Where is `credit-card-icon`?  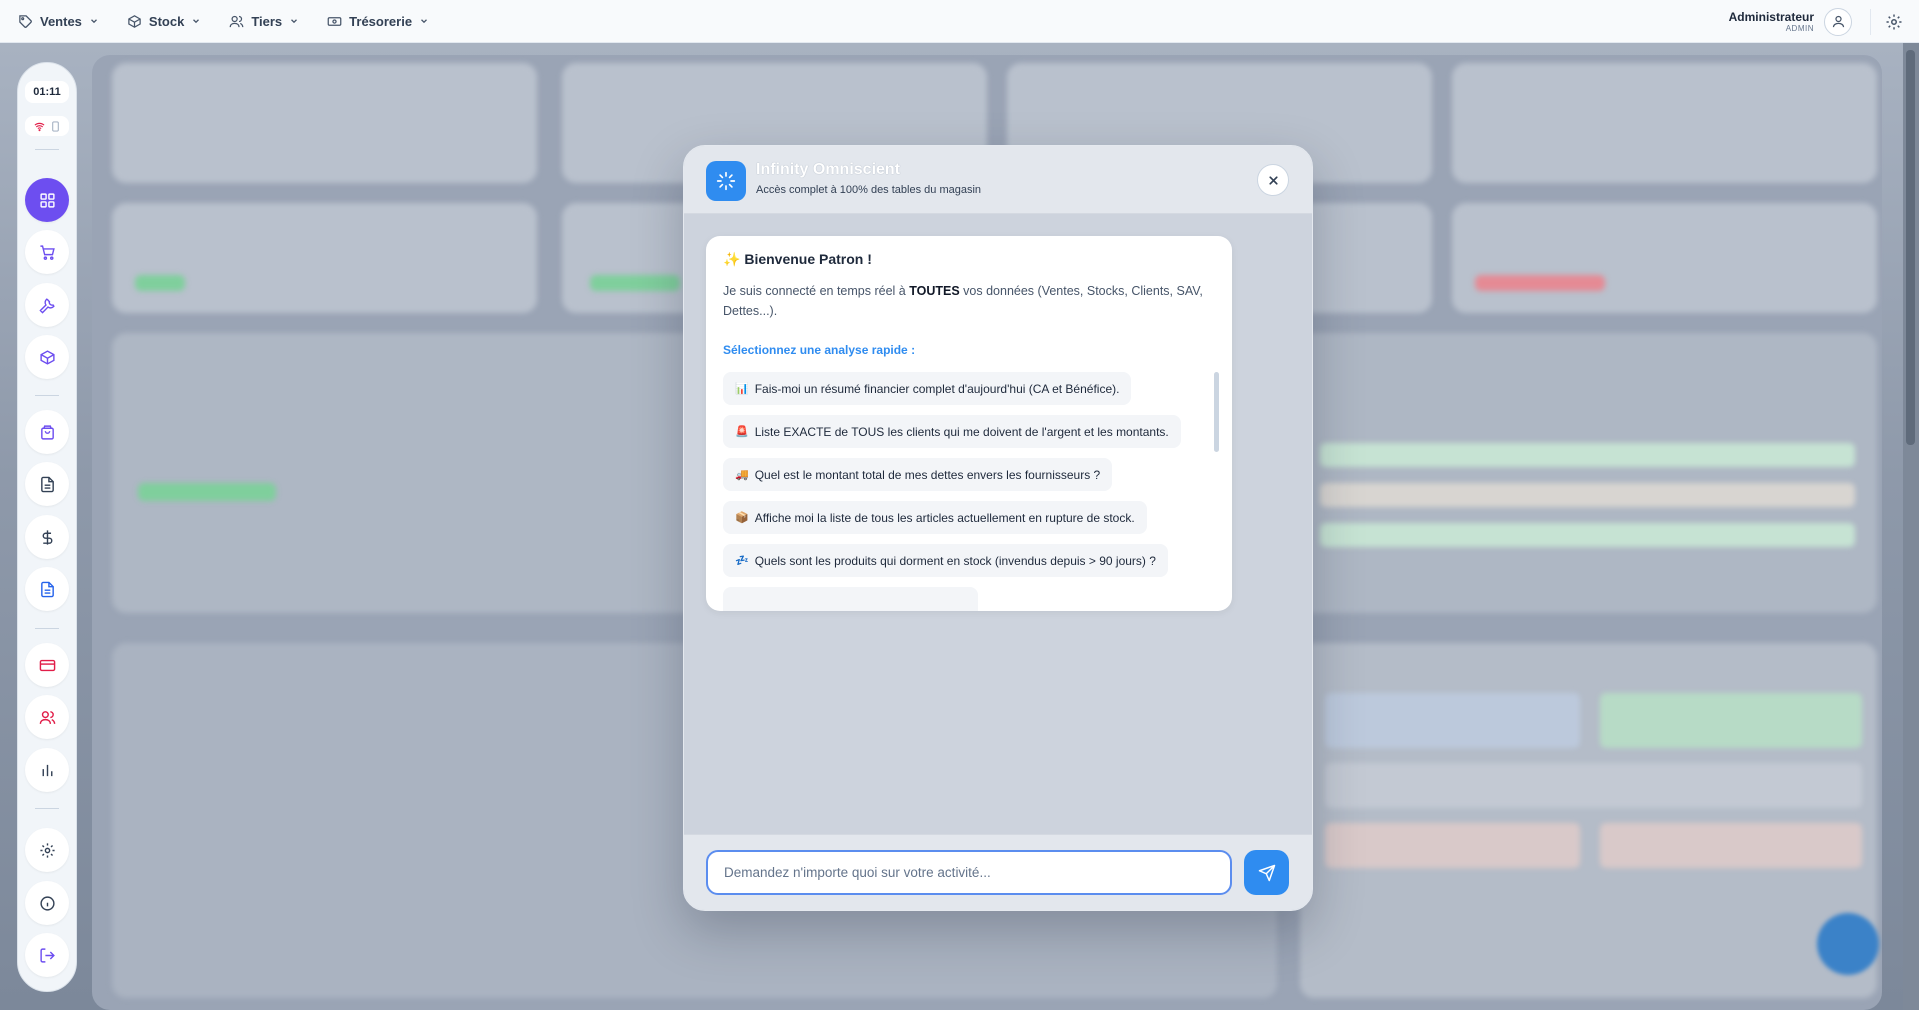
credit-card-icon is located at coordinates (47, 665).